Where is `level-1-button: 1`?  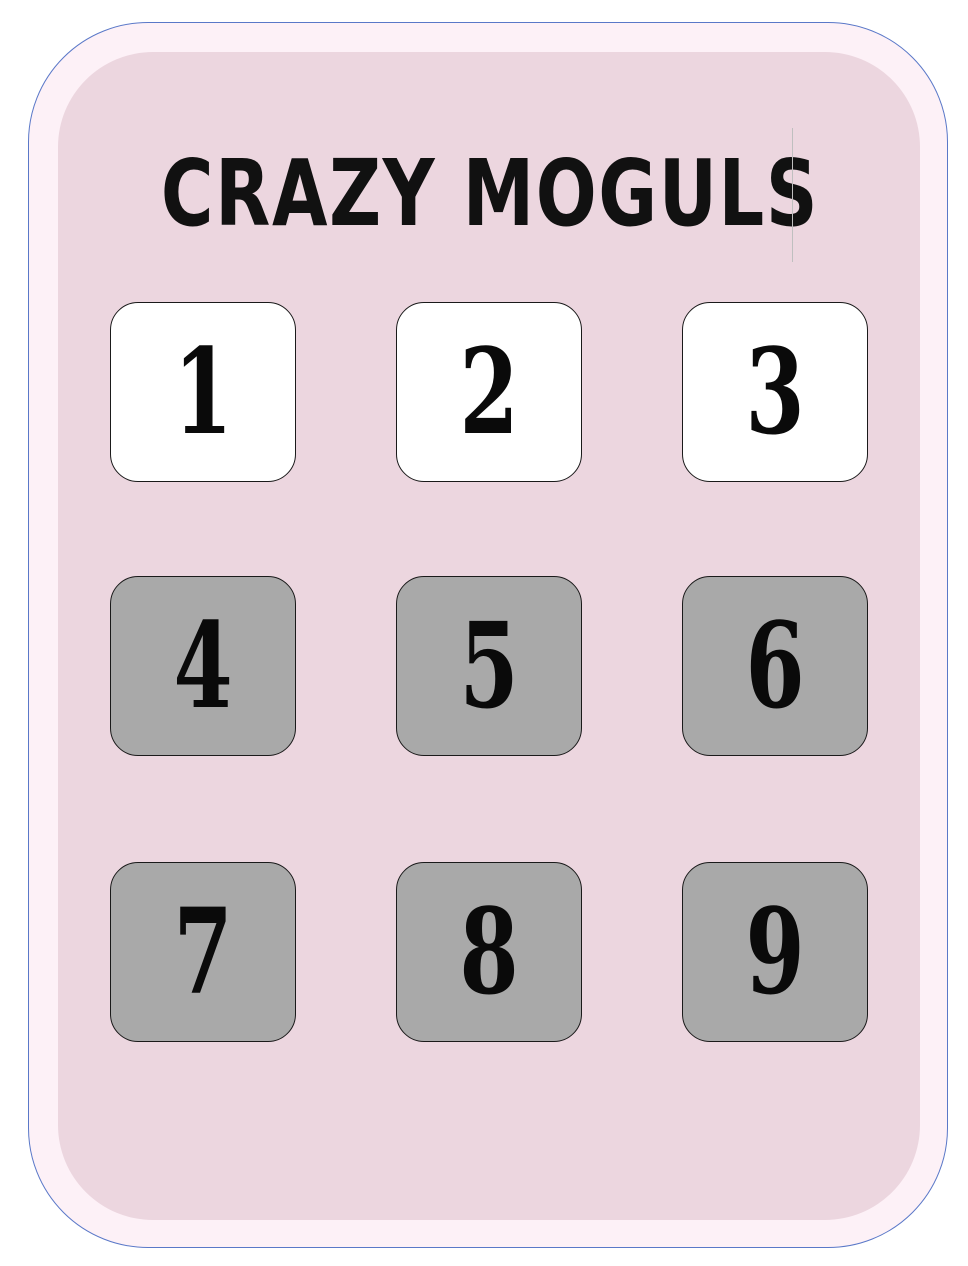 level-1-button: 1 is located at coordinates (203, 392).